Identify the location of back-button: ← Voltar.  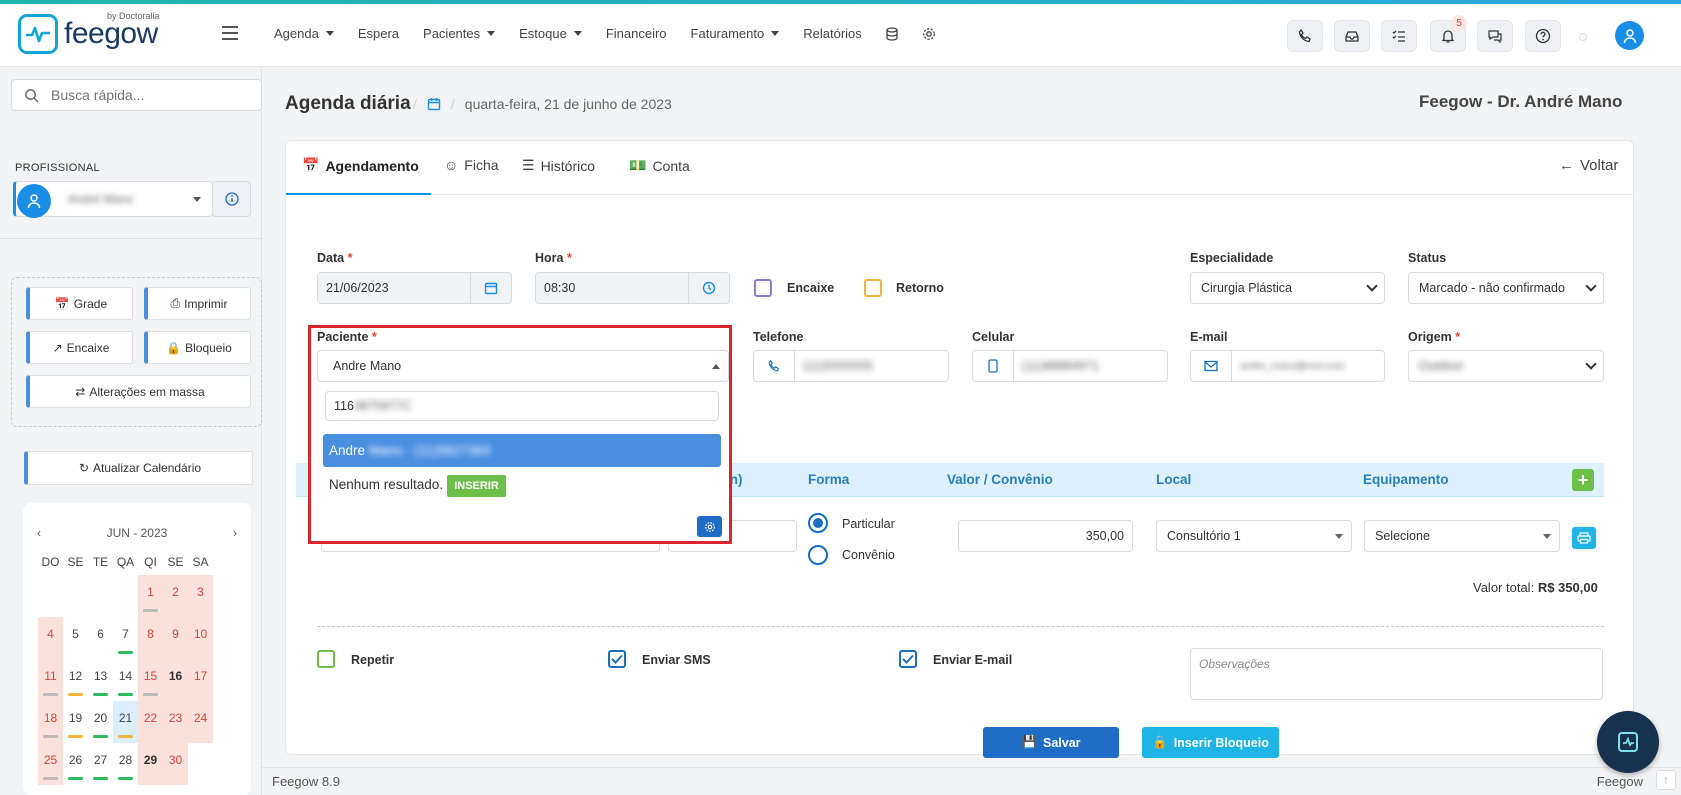
(1588, 165).